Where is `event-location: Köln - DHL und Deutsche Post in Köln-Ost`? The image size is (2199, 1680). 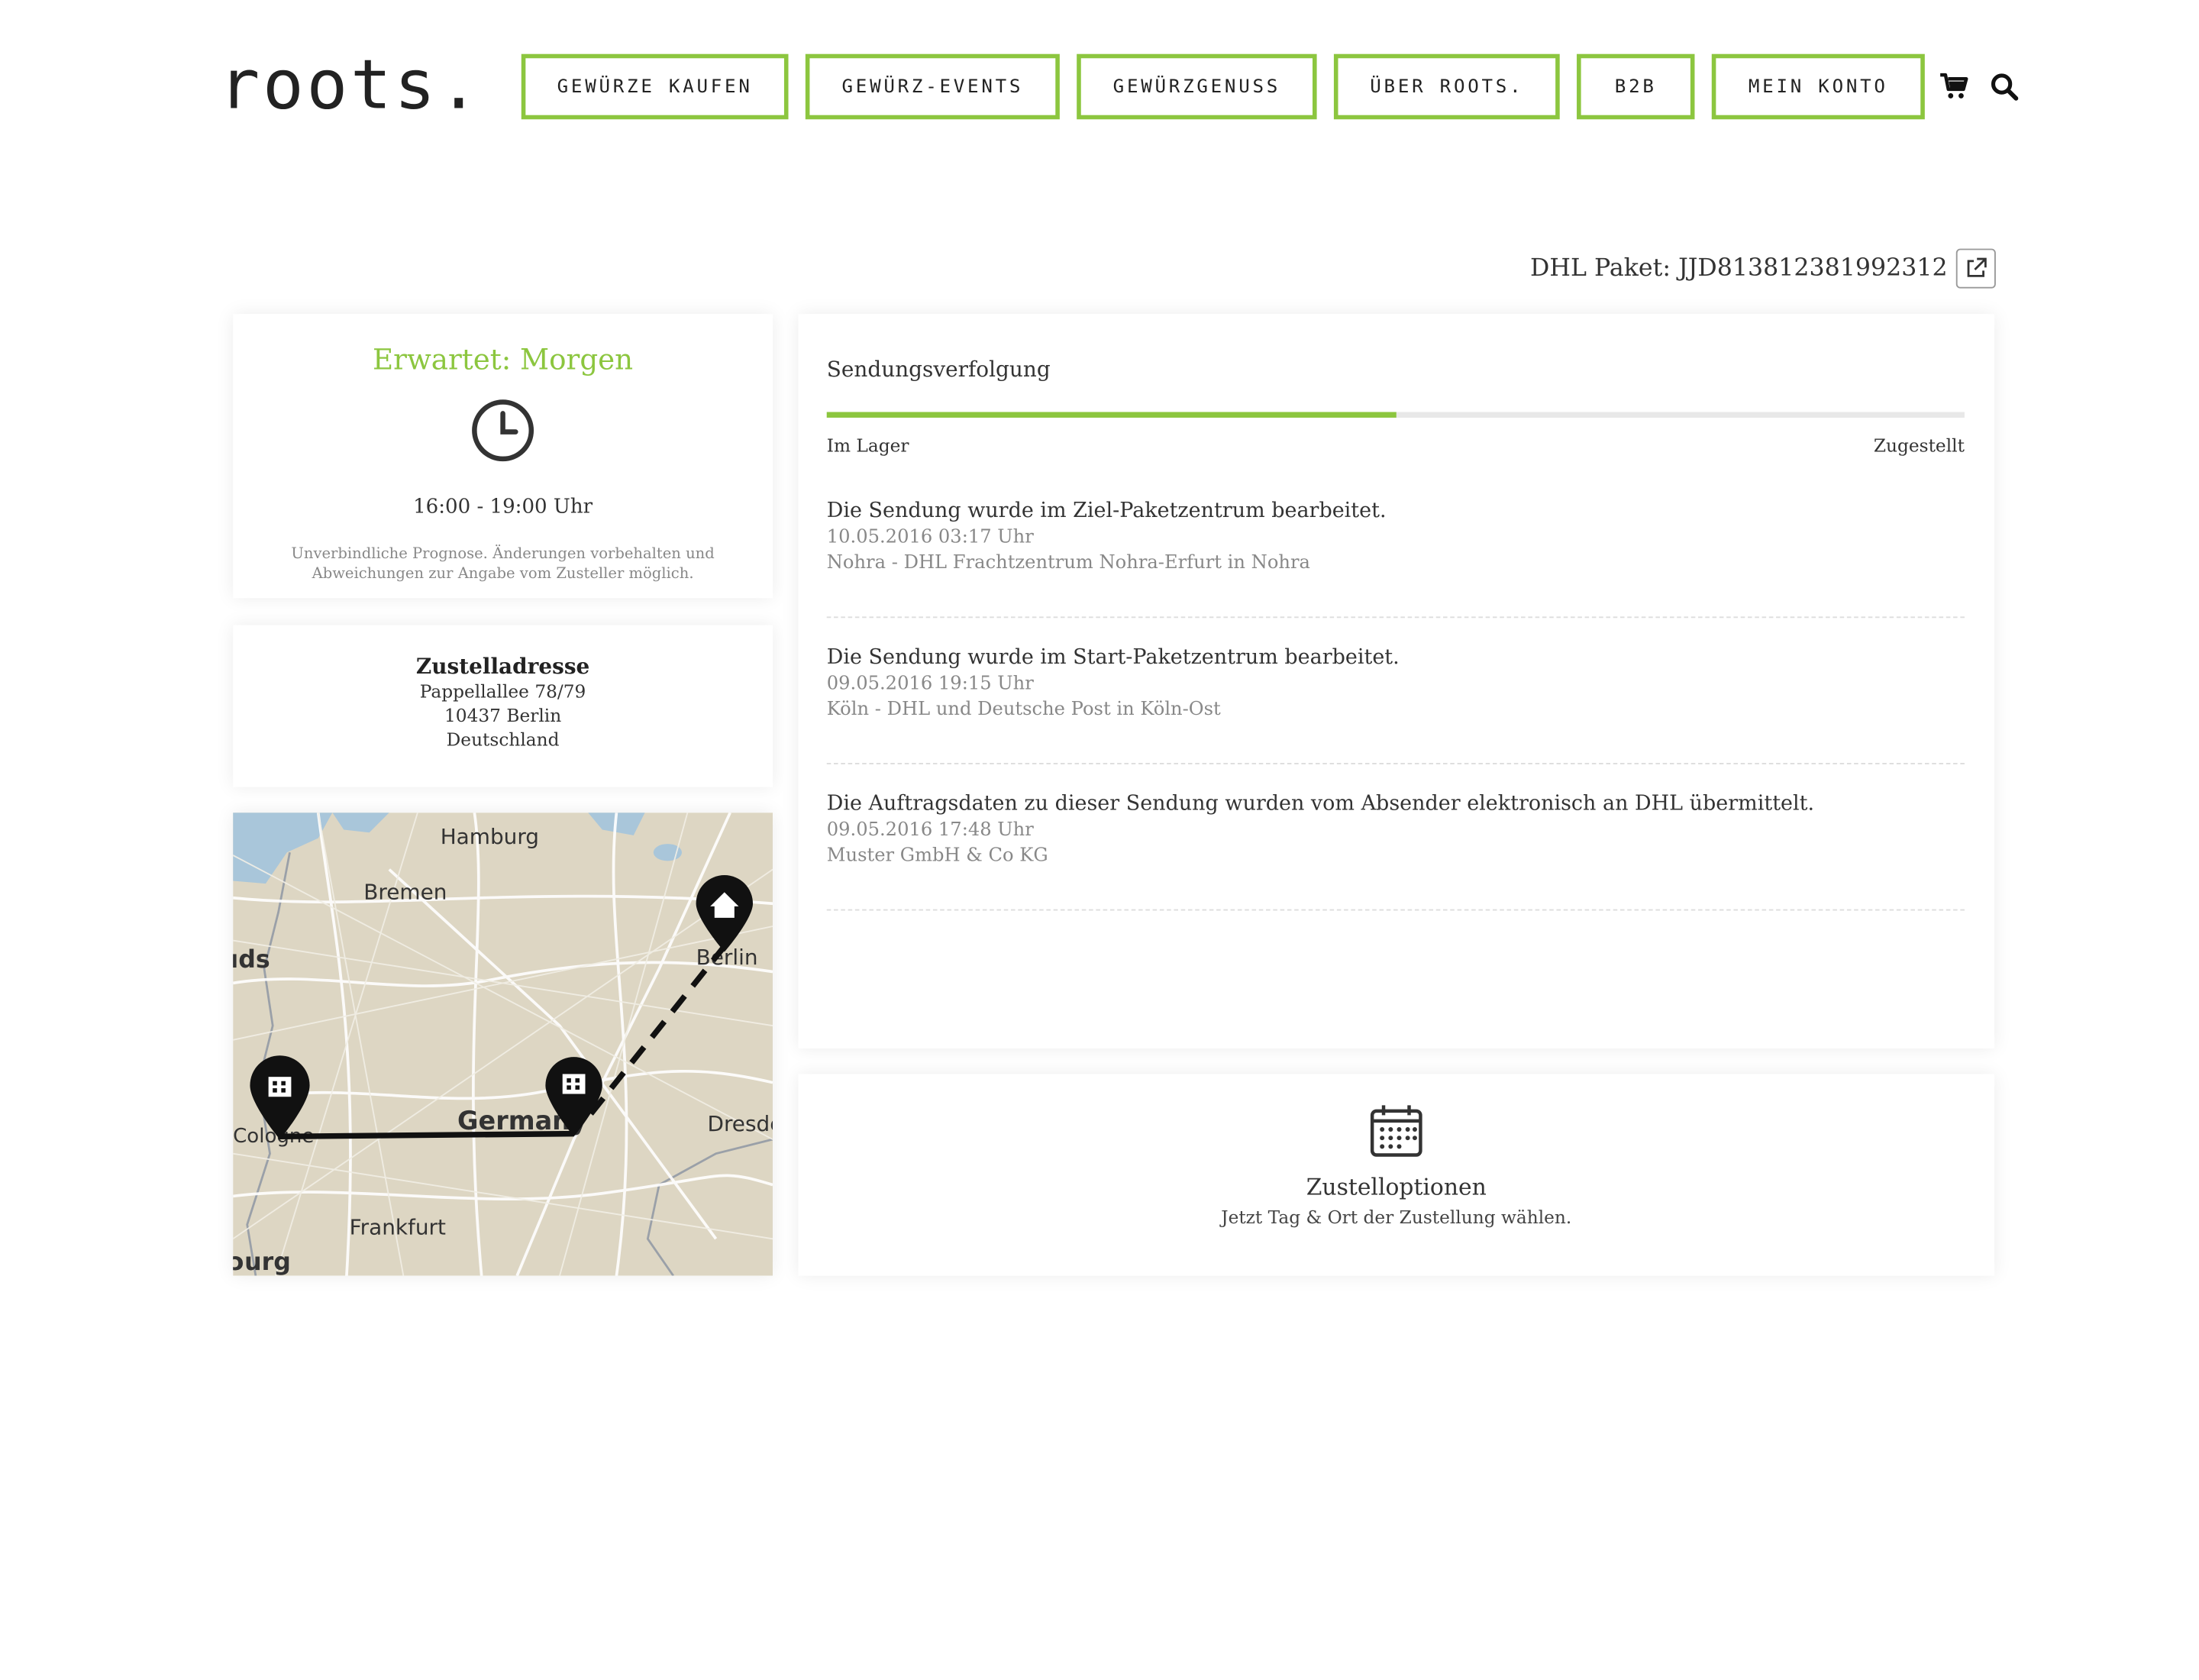 event-location: Köln - DHL und Deutsche Post in Köln-Ost is located at coordinates (1024, 710).